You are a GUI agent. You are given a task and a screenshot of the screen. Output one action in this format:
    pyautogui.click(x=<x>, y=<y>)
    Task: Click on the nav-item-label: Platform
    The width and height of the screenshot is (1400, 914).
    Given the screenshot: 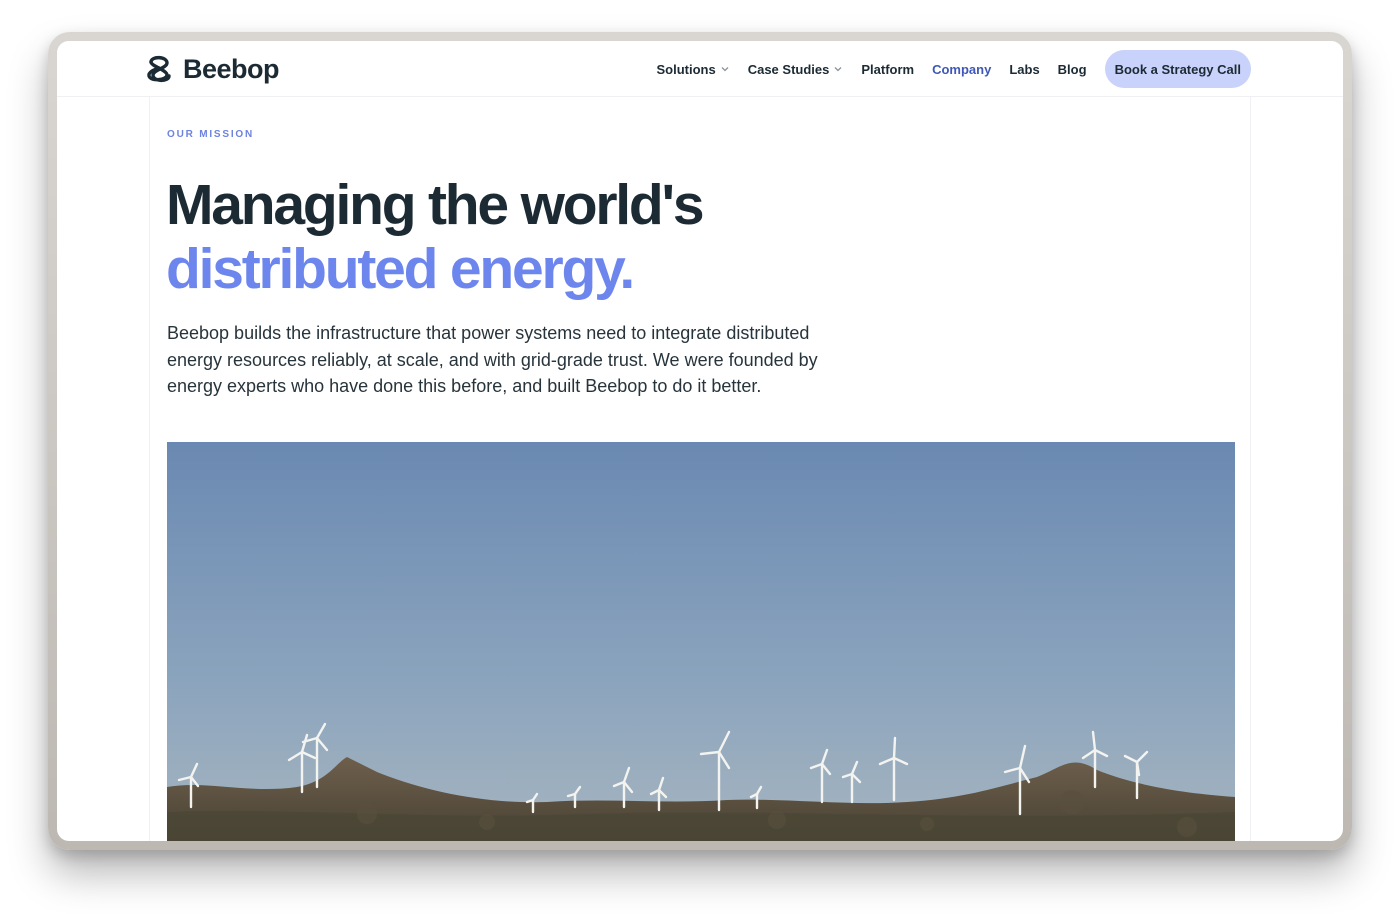 What is the action you would take?
    pyautogui.click(x=888, y=69)
    